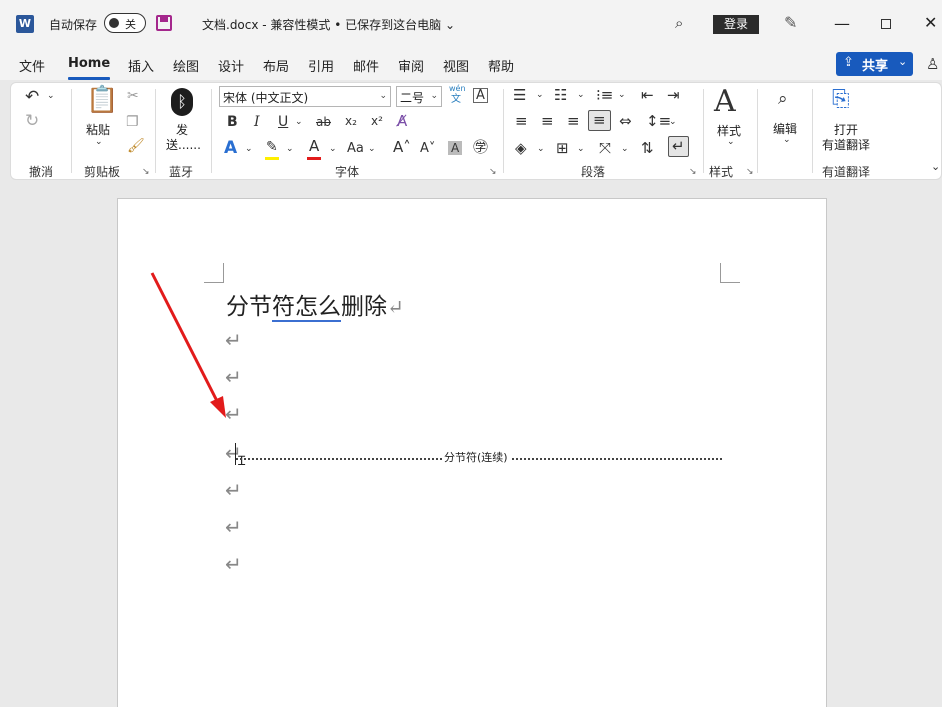  I want to click on tab-home: Home, so click(89, 63).